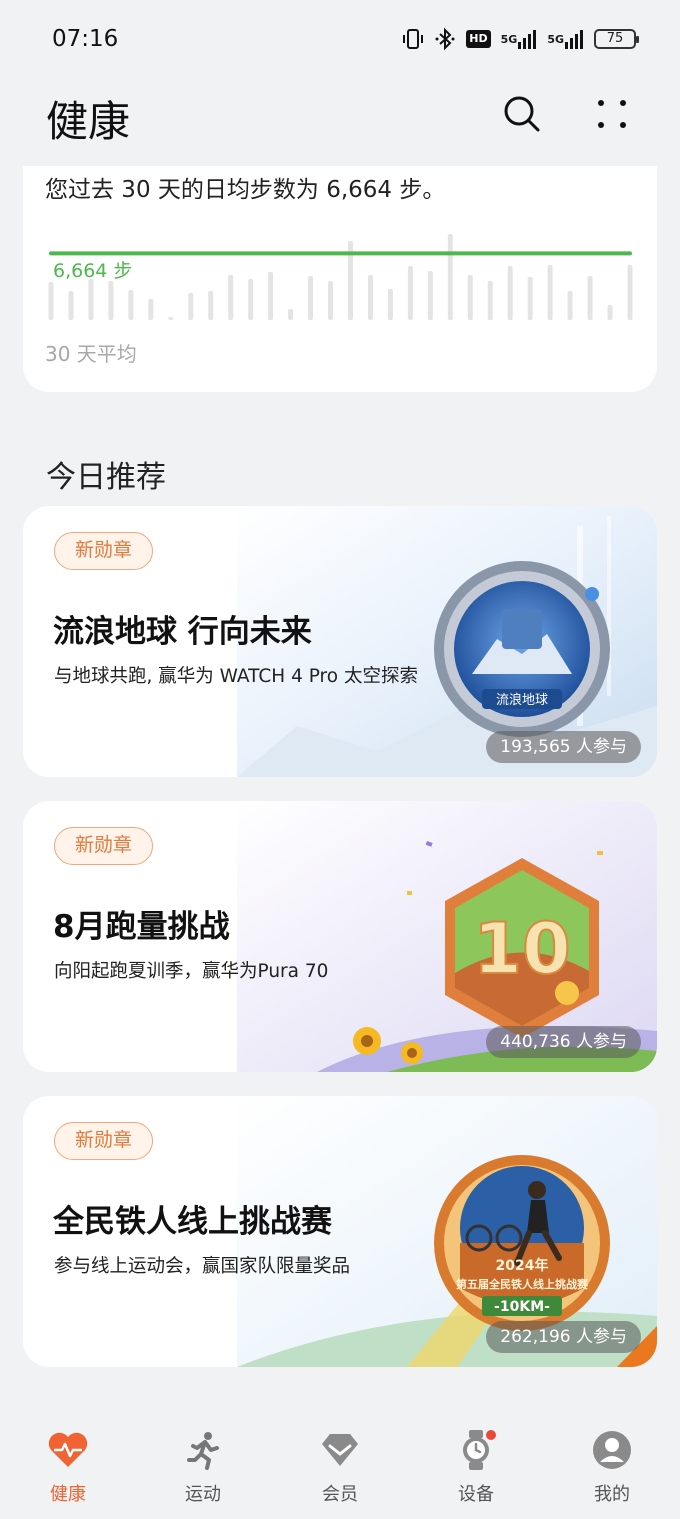 The image size is (680, 1519). Describe the element at coordinates (491, 1435) in the screenshot. I see `notification-dot` at that location.